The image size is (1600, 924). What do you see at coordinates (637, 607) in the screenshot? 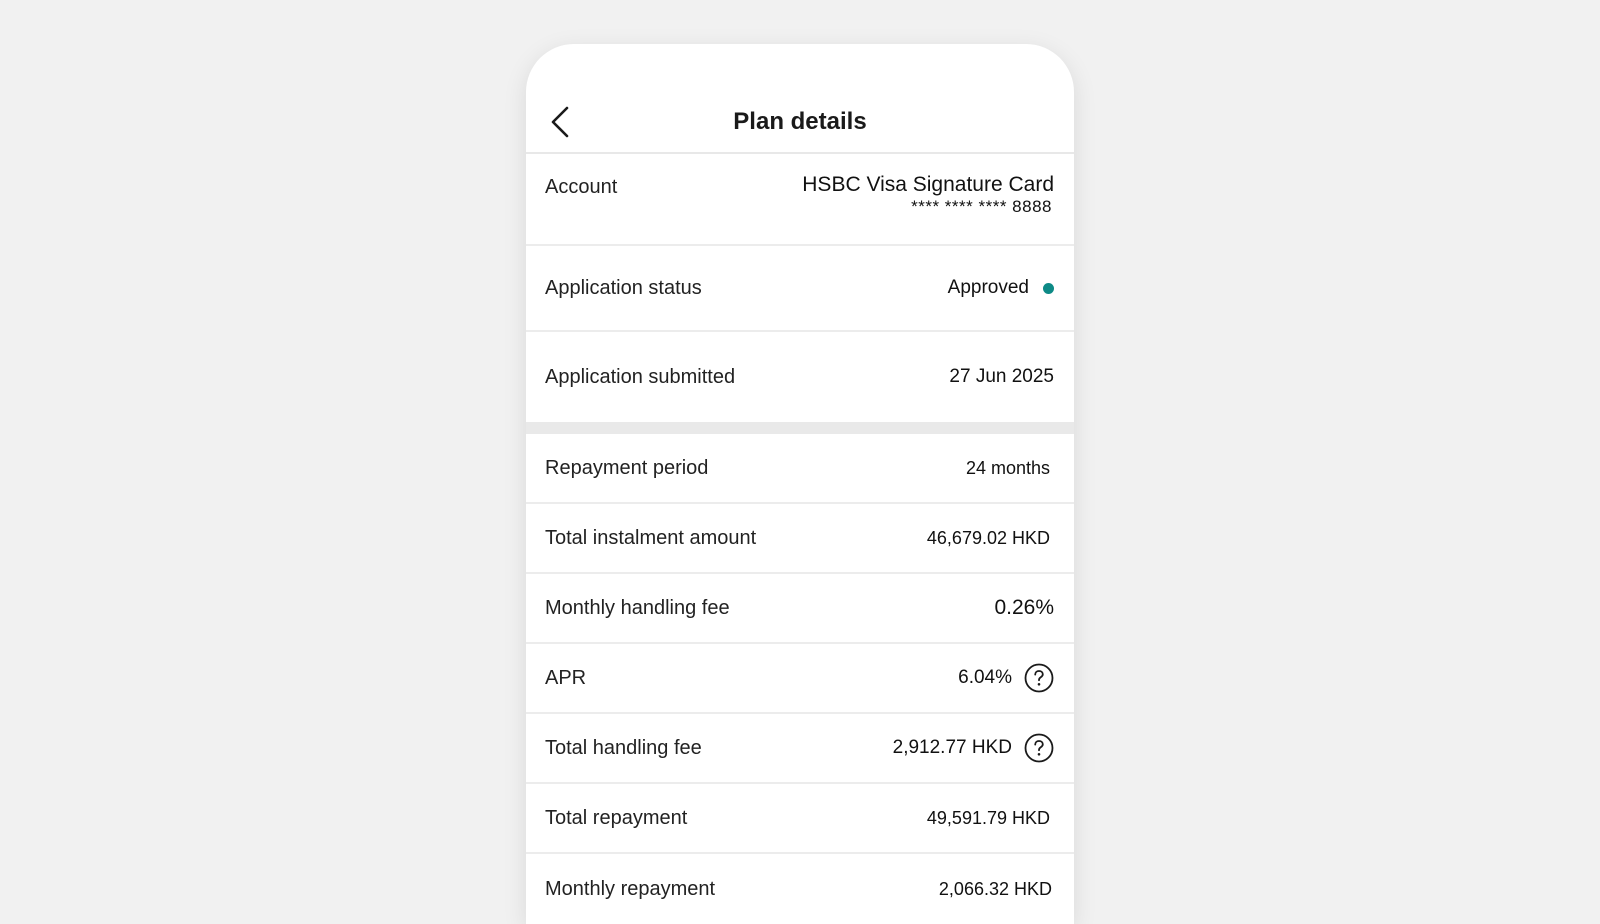
I see `monthly-fee-label: Monthly handling fee` at bounding box center [637, 607].